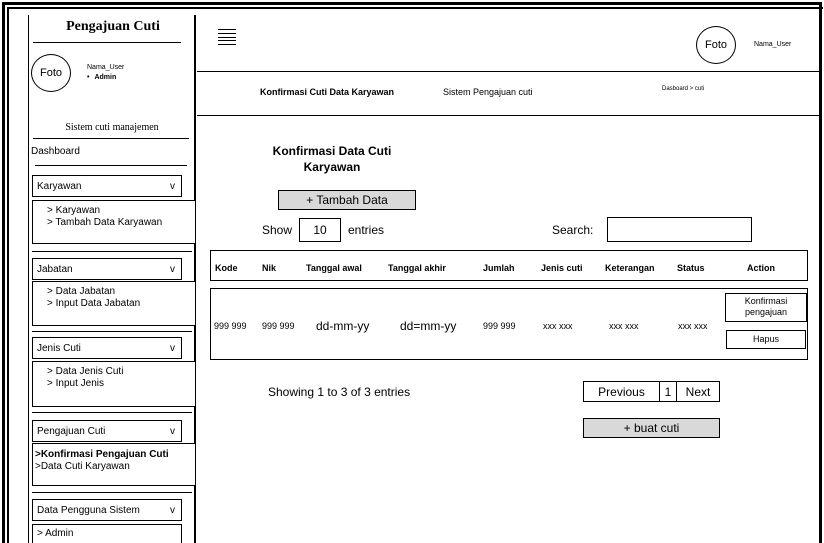 The width and height of the screenshot is (824, 543). Describe the element at coordinates (339, 392) in the screenshot. I see `entries-info: Showing 1 to 3 of 3 entries` at that location.